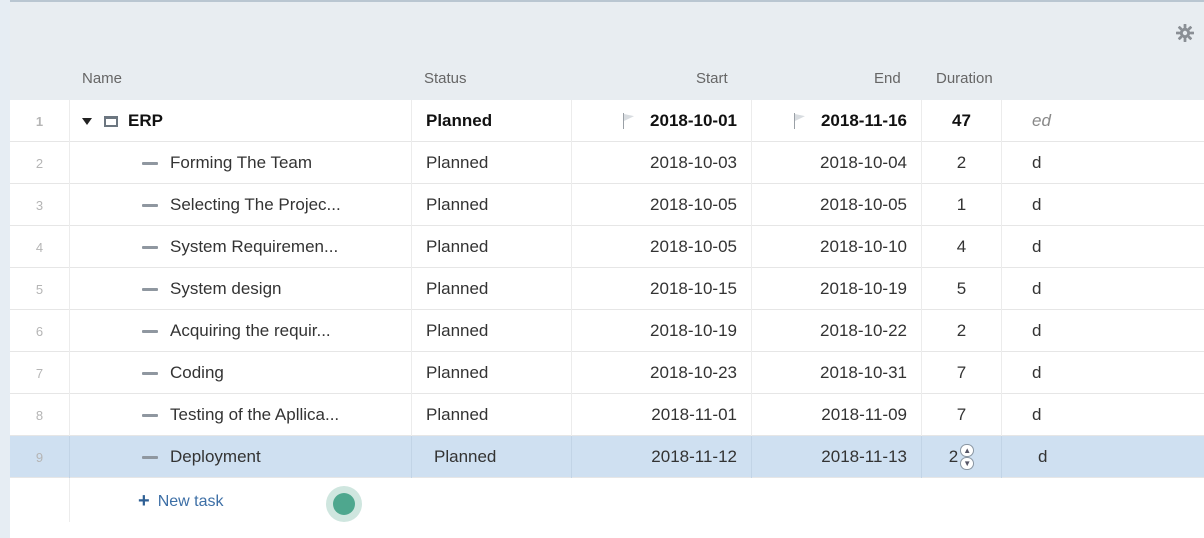 The height and width of the screenshot is (538, 1204). Describe the element at coordinates (226, 288) in the screenshot. I see `task-name: System design` at that location.